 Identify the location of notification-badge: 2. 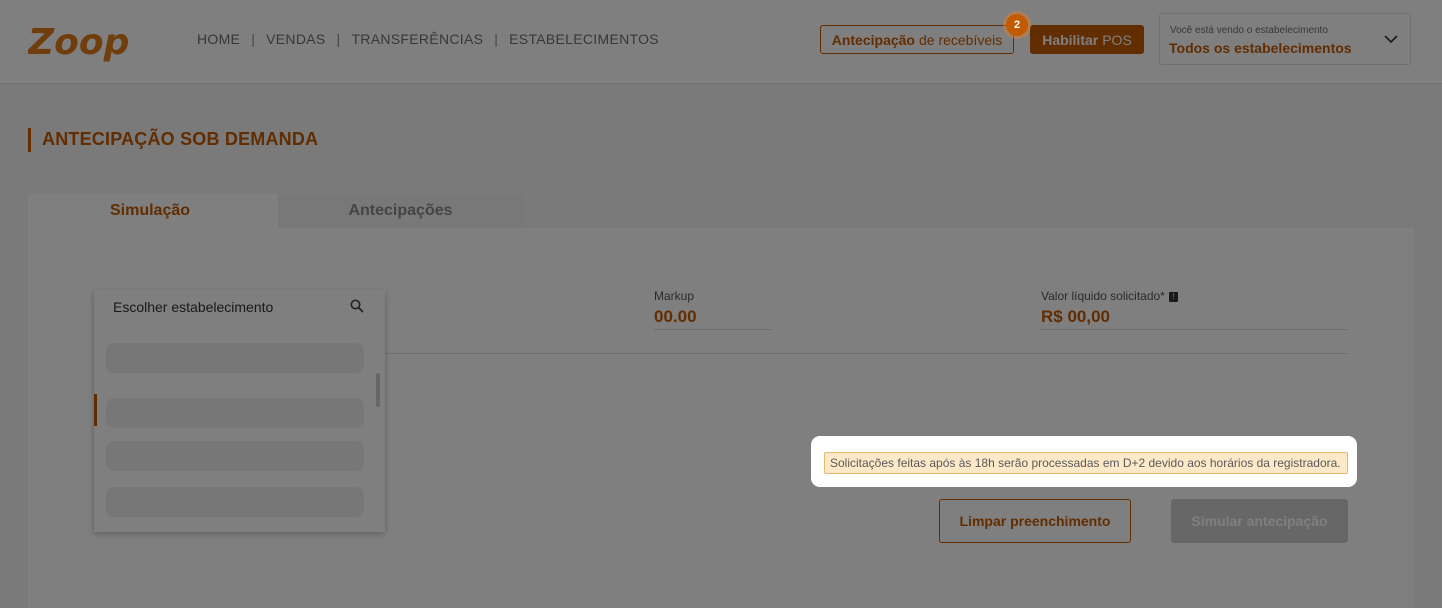
(1017, 25).